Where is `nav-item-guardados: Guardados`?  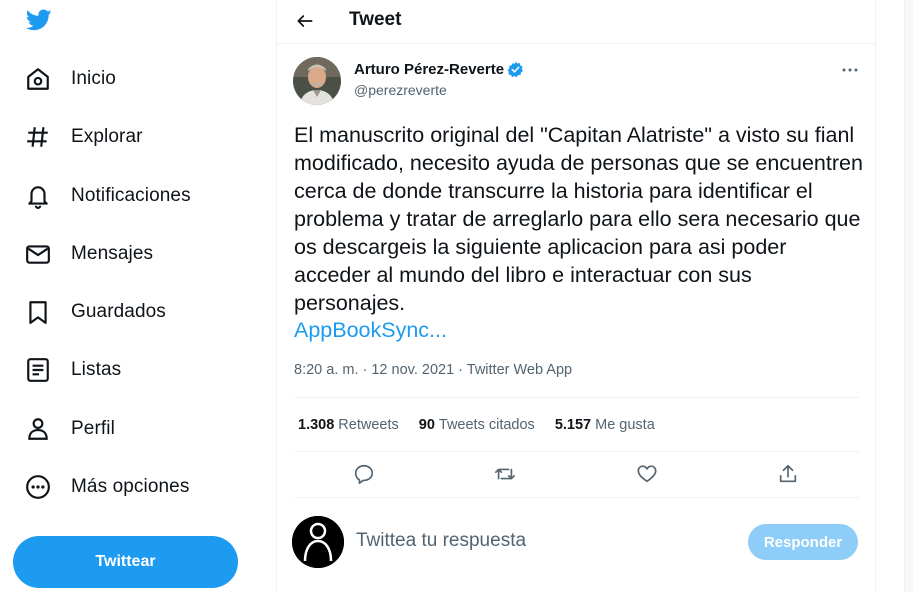 nav-item-guardados: Guardados is located at coordinates (95, 312).